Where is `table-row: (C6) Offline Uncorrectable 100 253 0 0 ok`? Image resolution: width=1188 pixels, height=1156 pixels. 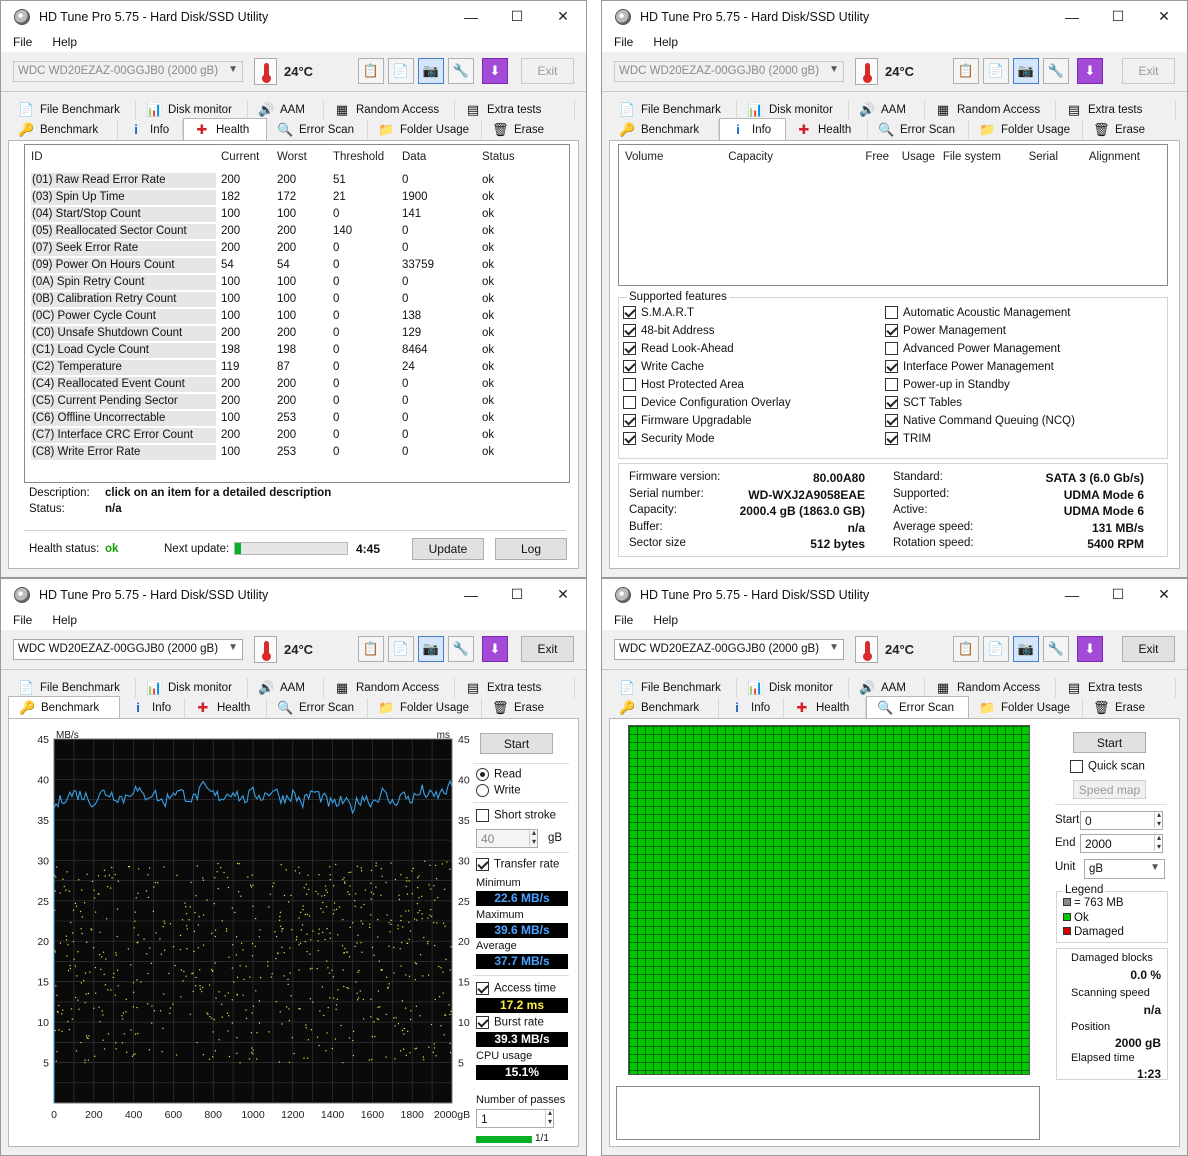 table-row: (C6) Offline Uncorrectable 100 253 0 0 ok is located at coordinates (296, 418).